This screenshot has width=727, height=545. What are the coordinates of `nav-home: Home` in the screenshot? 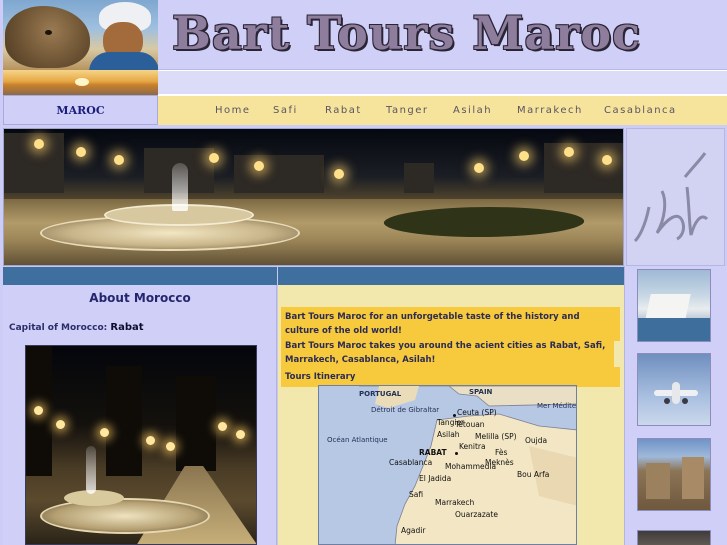 It's located at (233, 110).